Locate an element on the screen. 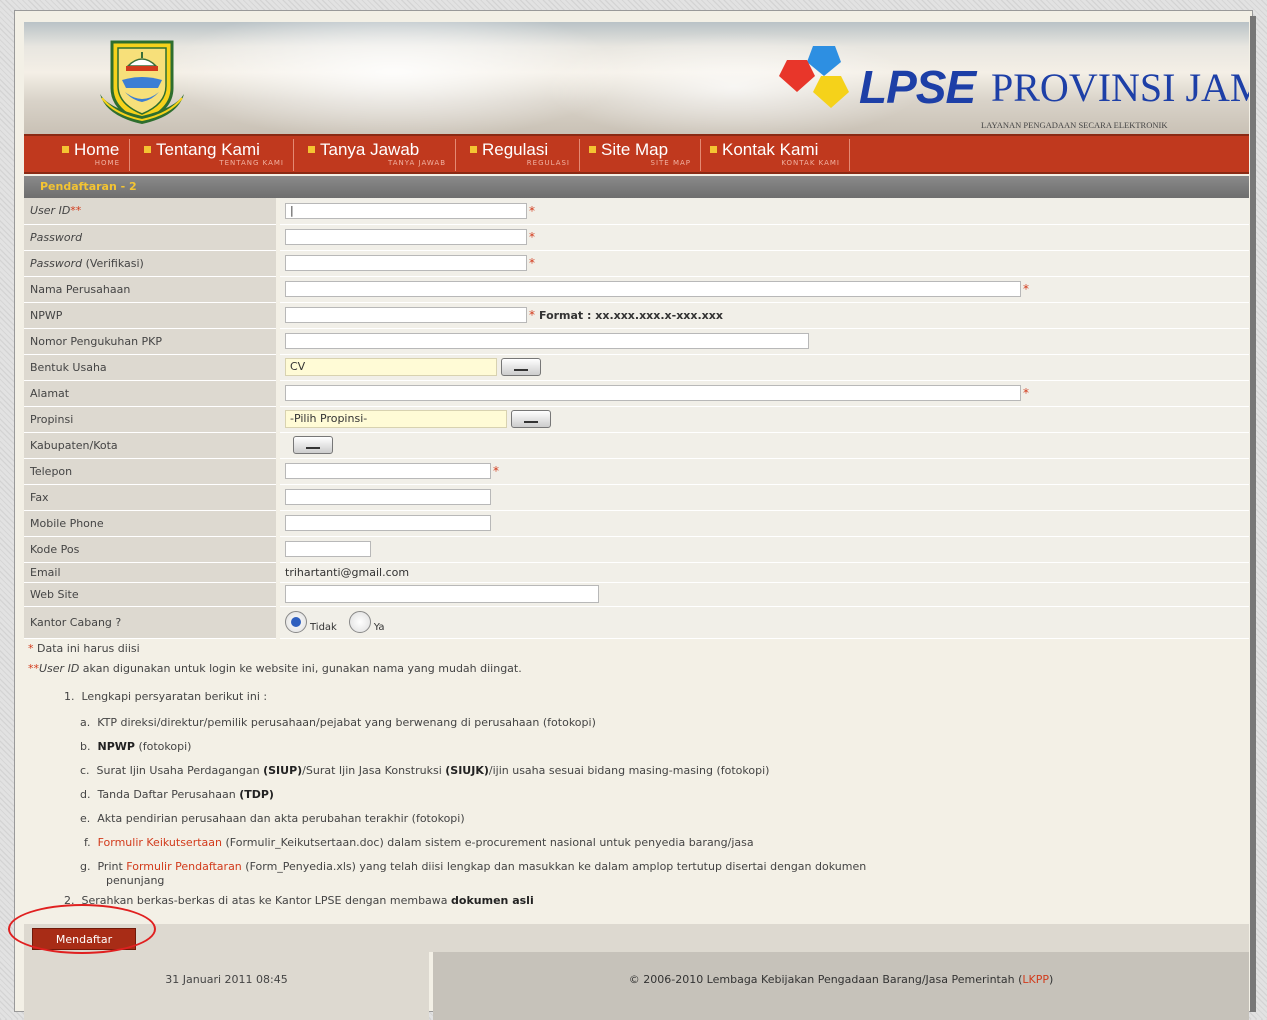  nav-tanya-jawab: Tanya Jawab TANYA JAWAB is located at coordinates (382, 155).